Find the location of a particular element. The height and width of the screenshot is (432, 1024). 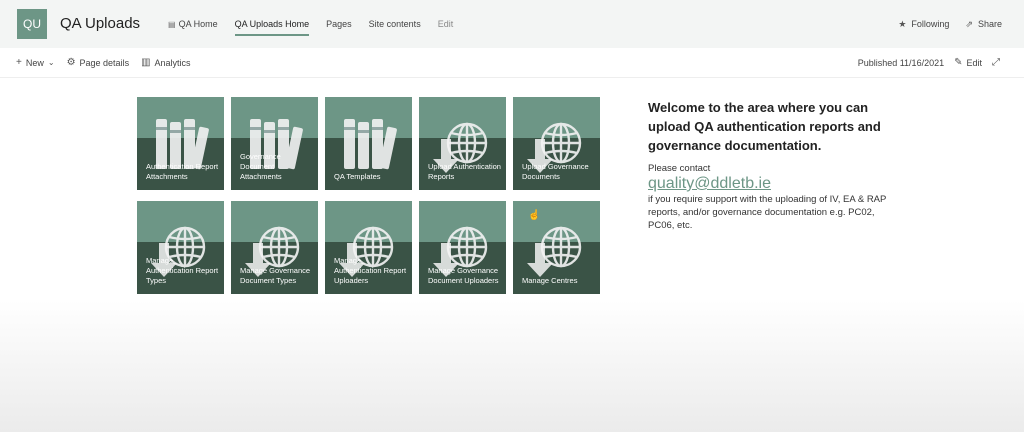

analytics-button: ▥ Analytics is located at coordinates (165, 62).